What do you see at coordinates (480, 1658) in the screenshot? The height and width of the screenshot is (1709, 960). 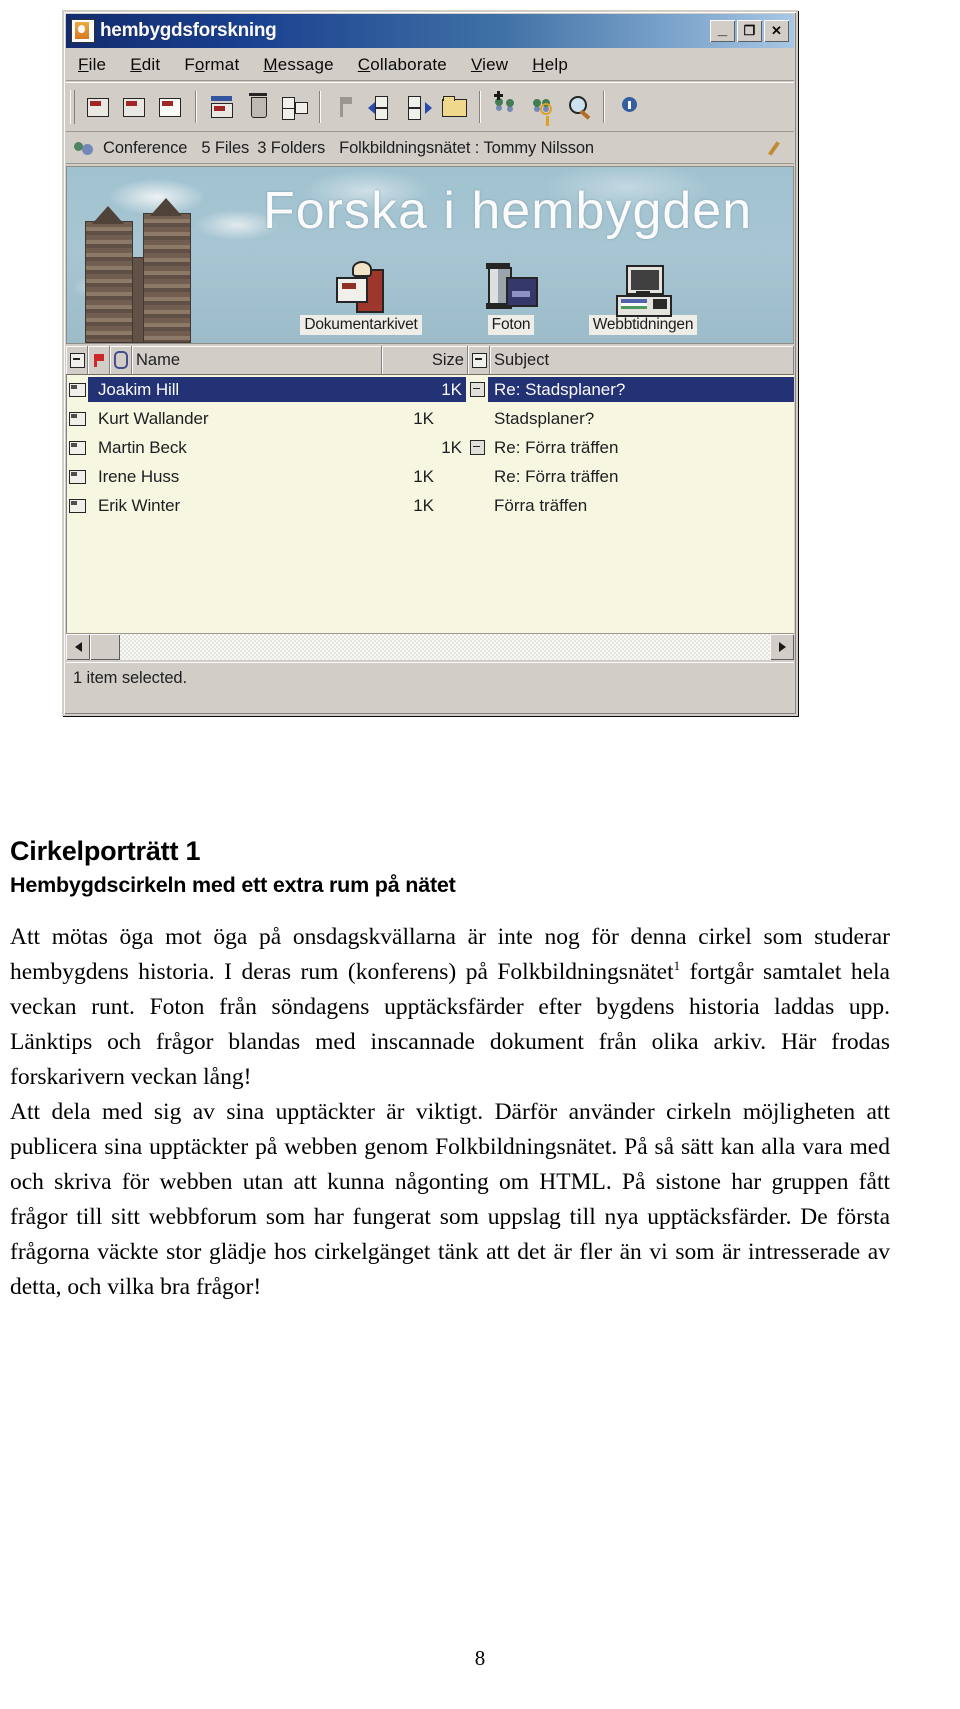 I see `page-number: 8` at bounding box center [480, 1658].